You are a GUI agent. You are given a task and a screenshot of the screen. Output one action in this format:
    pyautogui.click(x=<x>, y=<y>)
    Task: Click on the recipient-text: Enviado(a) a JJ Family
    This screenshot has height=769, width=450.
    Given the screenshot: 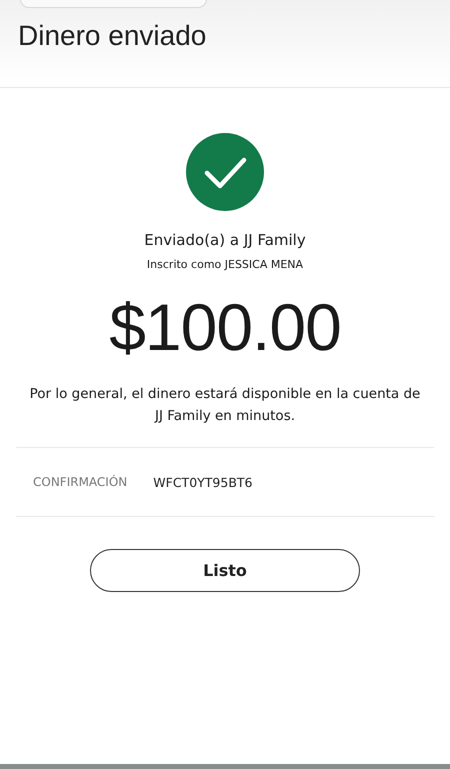 What is the action you would take?
    pyautogui.click(x=225, y=240)
    